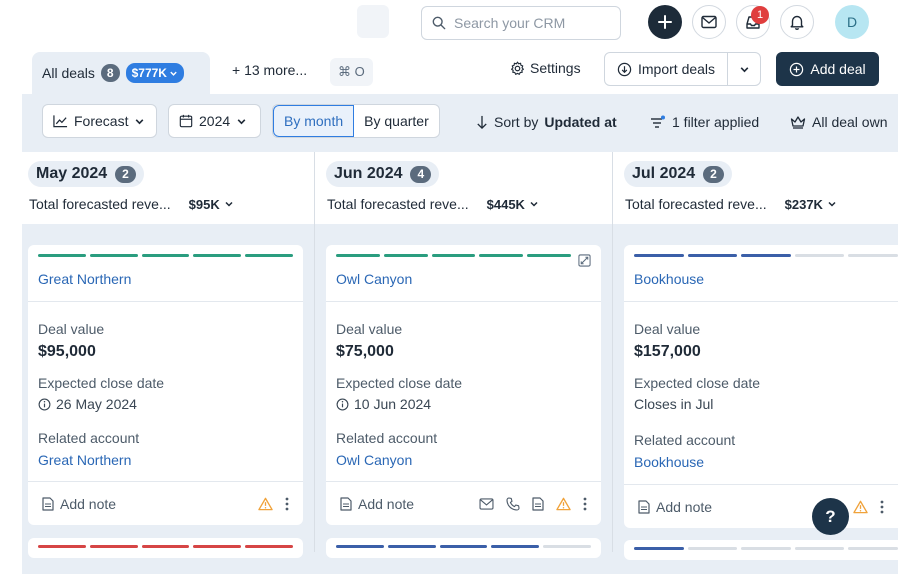 The image size is (898, 582). I want to click on filter-label: 1 filter applied, so click(716, 122).